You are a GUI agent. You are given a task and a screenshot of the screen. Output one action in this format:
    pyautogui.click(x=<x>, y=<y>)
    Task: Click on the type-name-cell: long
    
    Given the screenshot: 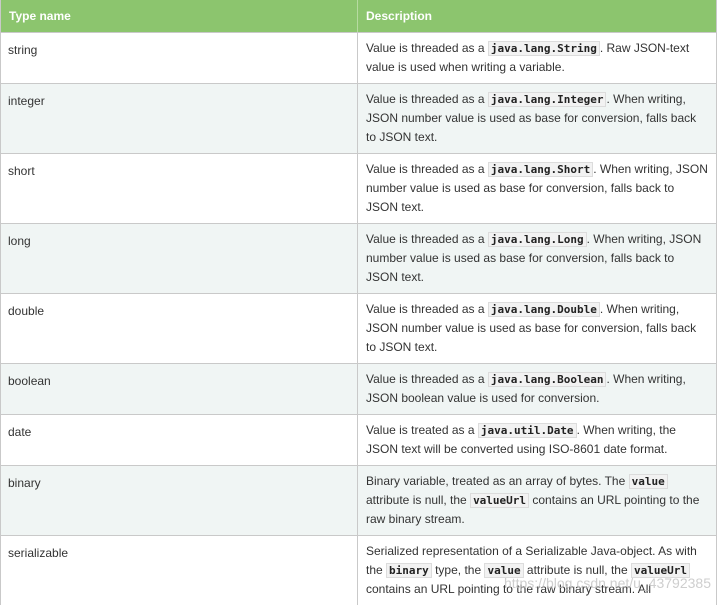 What is the action you would take?
    pyautogui.click(x=179, y=258)
    